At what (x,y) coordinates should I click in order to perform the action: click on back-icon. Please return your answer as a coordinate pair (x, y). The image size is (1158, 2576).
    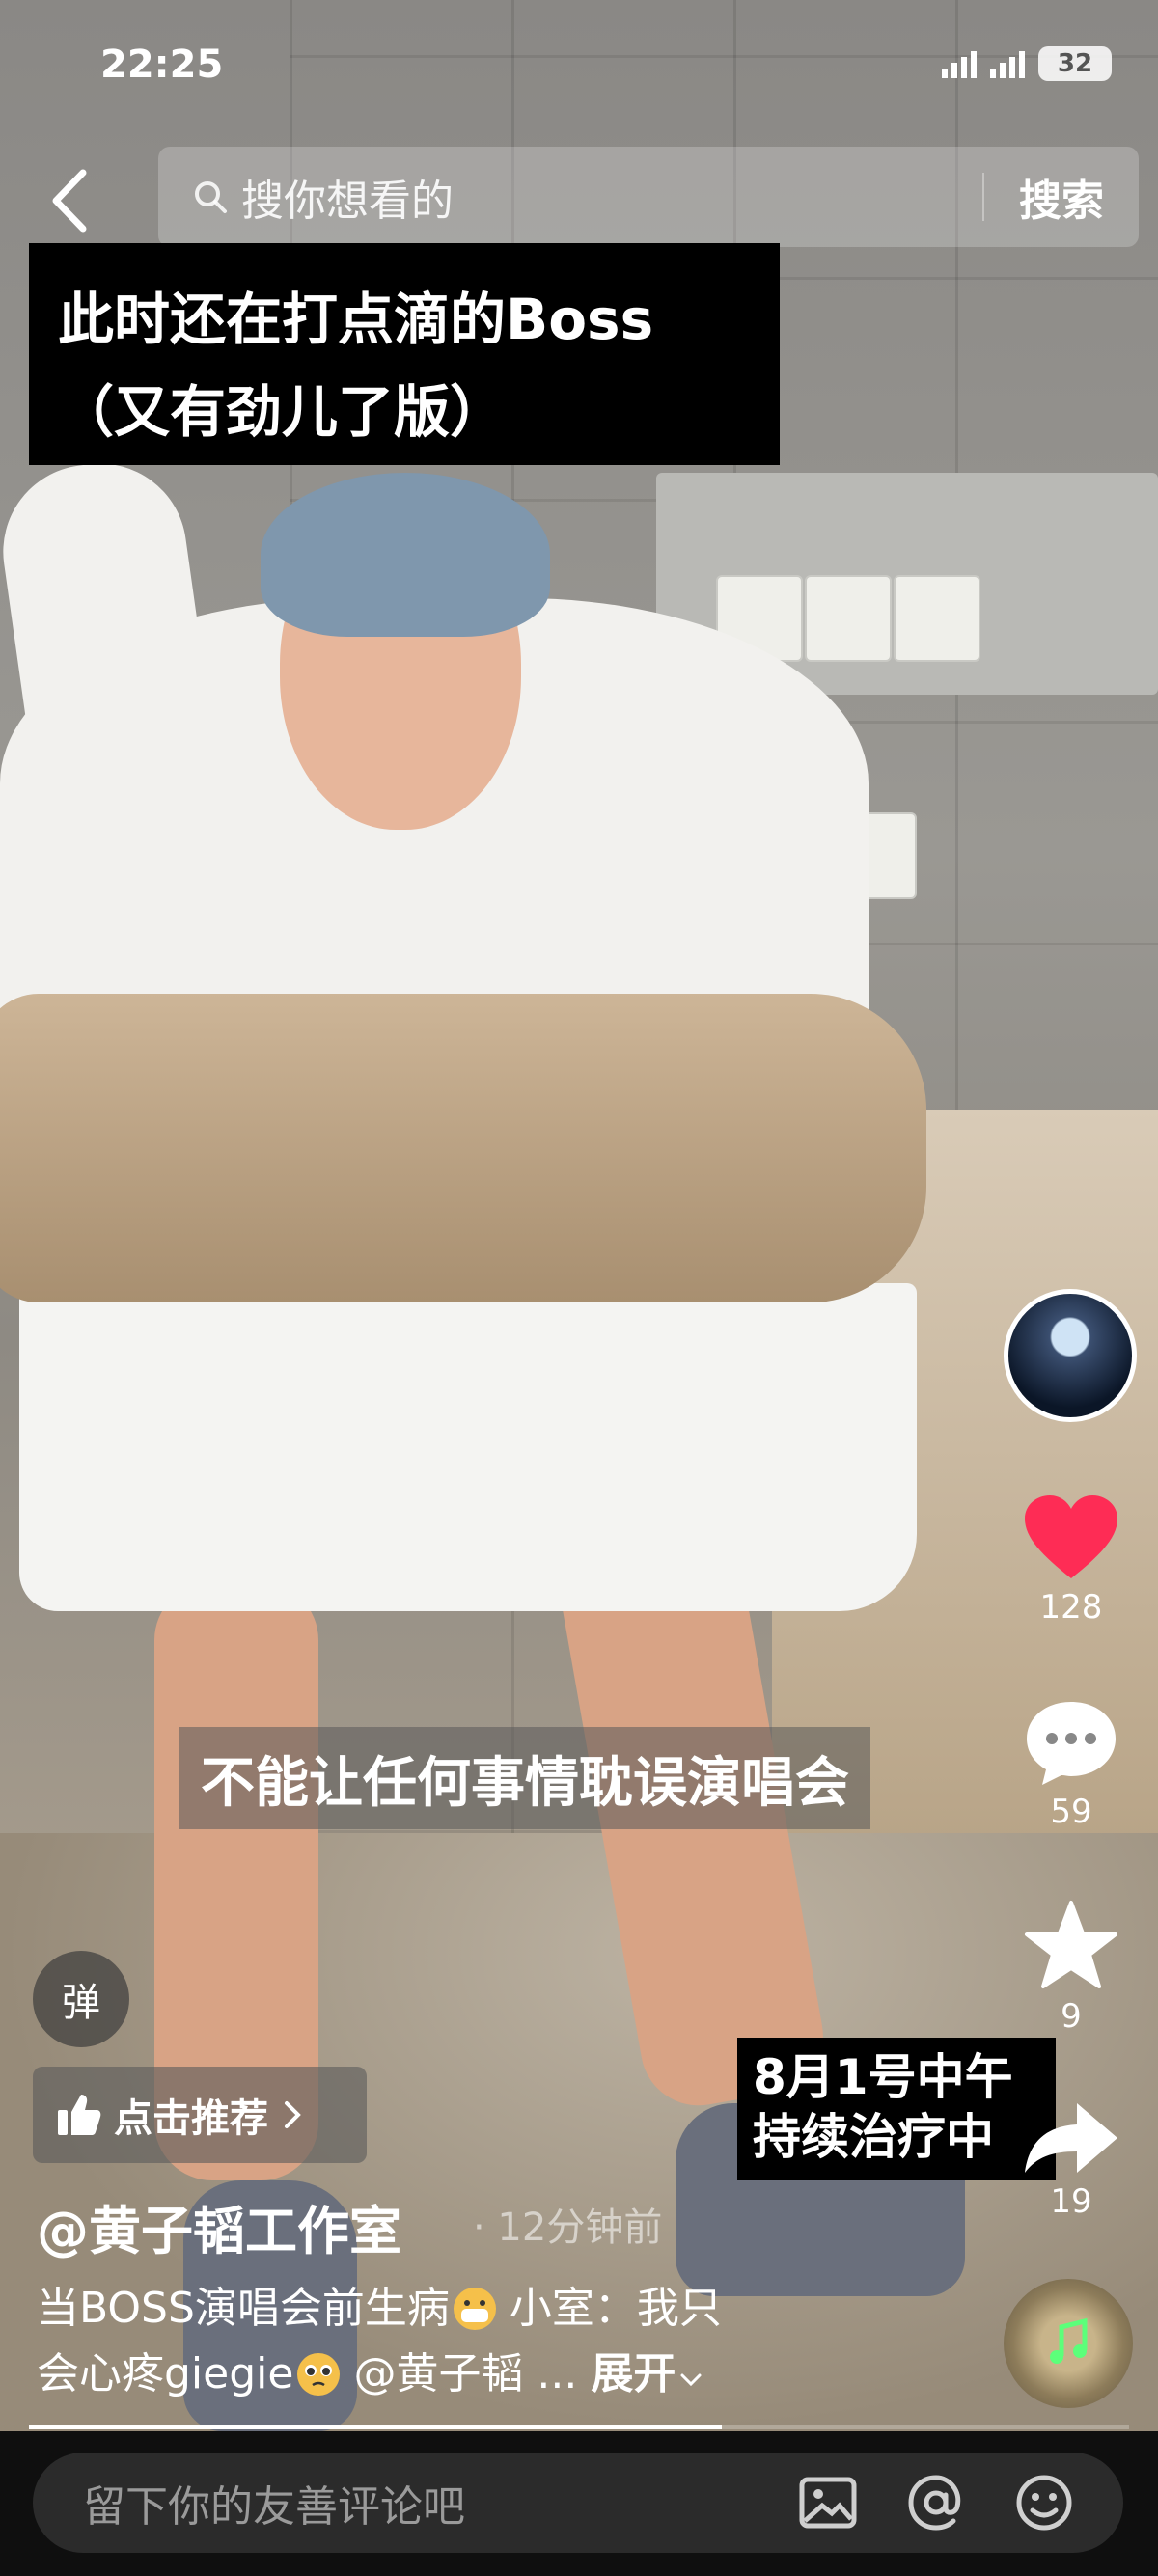
    Looking at the image, I should click on (69, 201).